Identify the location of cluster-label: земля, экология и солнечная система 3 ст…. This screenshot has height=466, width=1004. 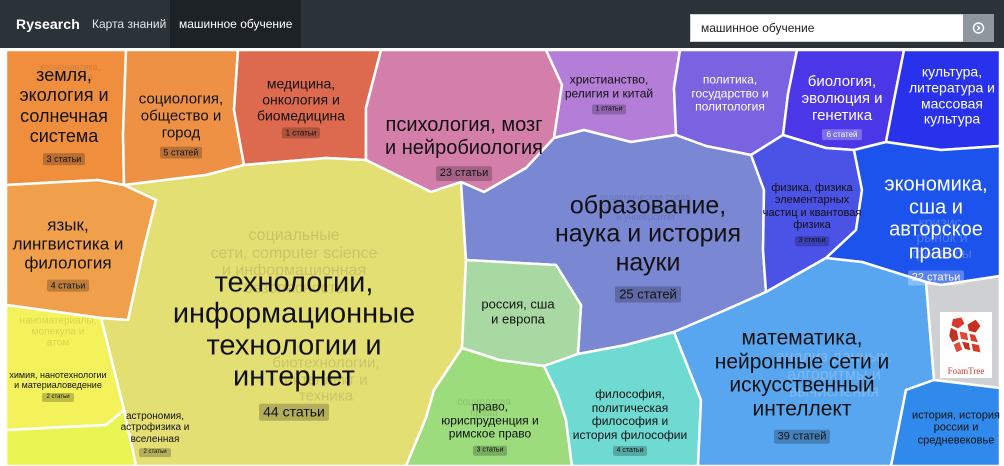
(64, 115).